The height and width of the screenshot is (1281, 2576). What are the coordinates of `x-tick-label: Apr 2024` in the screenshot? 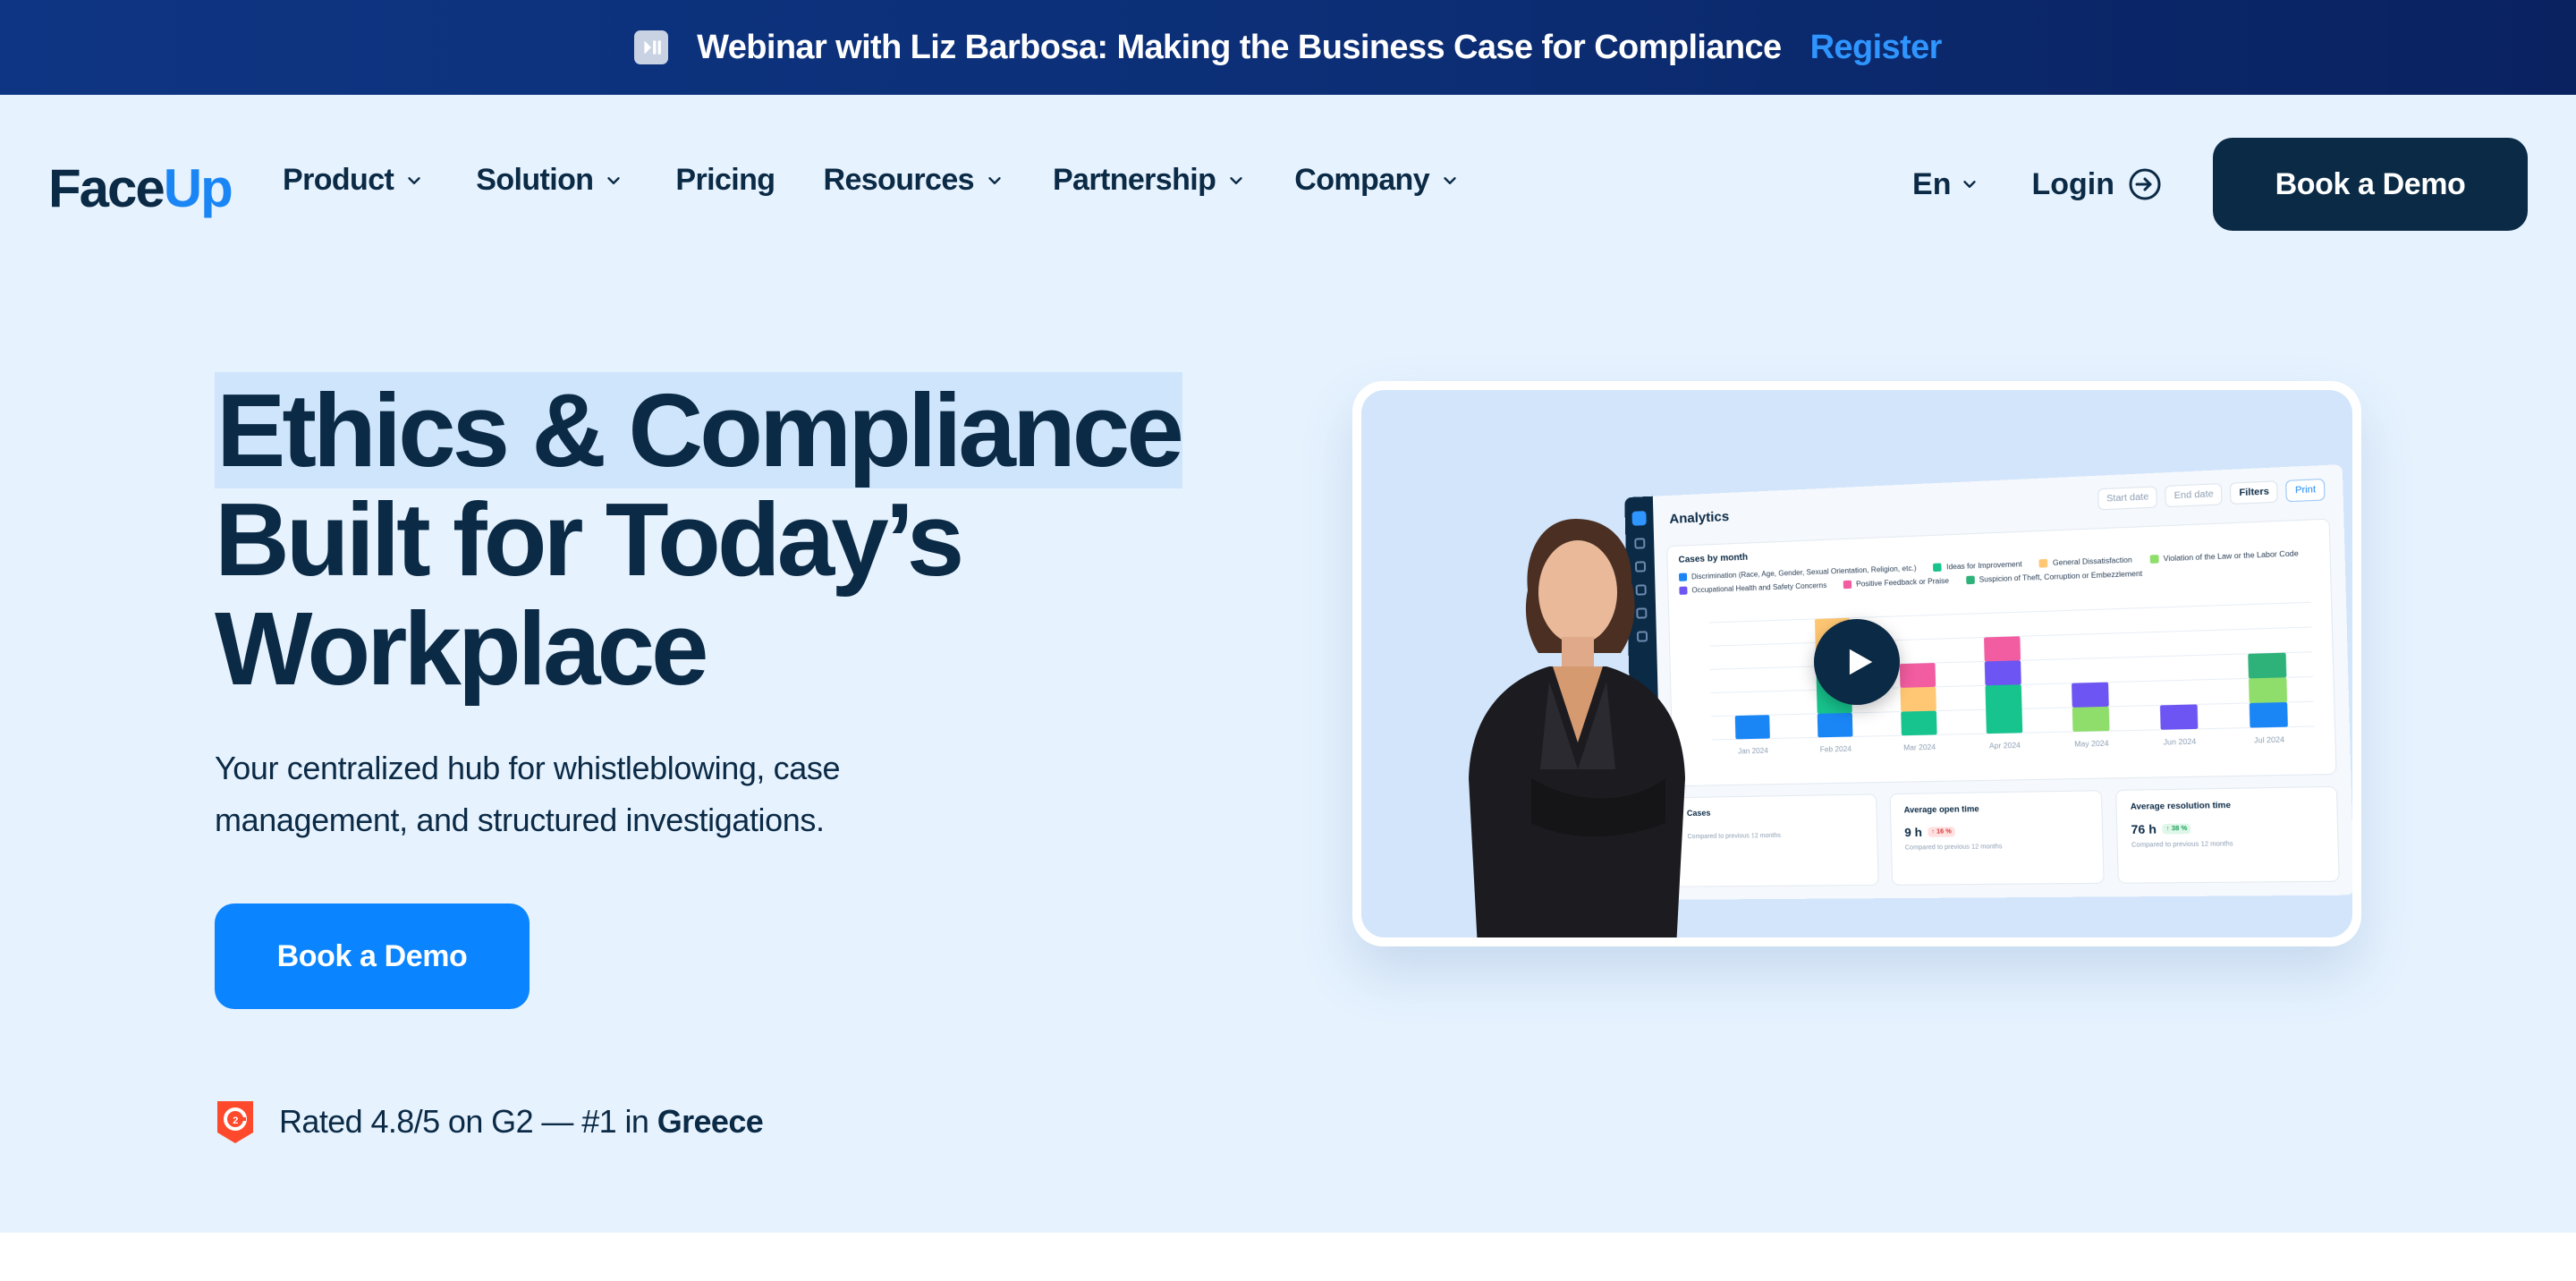 It's located at (2005, 746).